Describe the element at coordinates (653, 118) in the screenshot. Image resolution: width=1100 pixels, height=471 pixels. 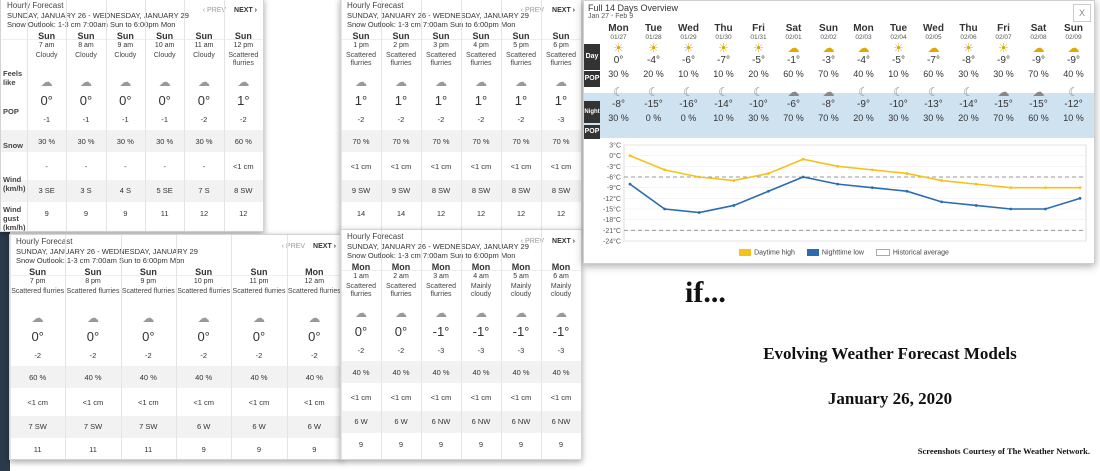
I see `night-pop: 0 %` at that location.